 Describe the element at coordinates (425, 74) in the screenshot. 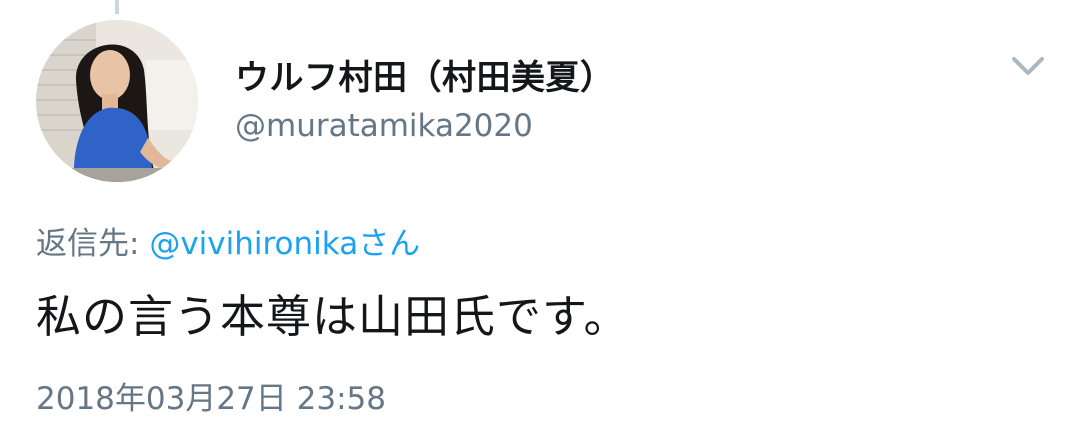

I see `author-display-name: ウルフ村田（村田美夏）` at that location.